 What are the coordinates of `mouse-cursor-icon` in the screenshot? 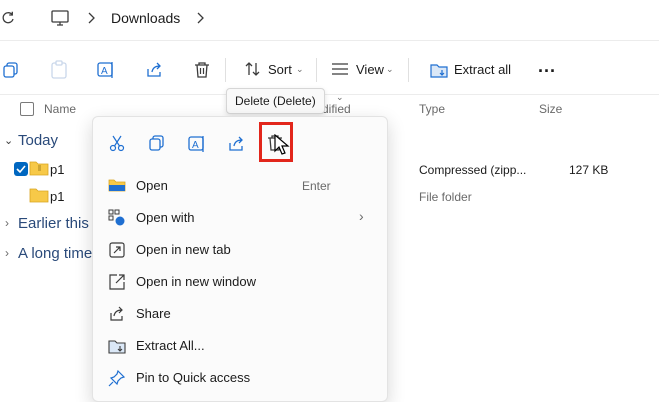 It's located at (282, 145).